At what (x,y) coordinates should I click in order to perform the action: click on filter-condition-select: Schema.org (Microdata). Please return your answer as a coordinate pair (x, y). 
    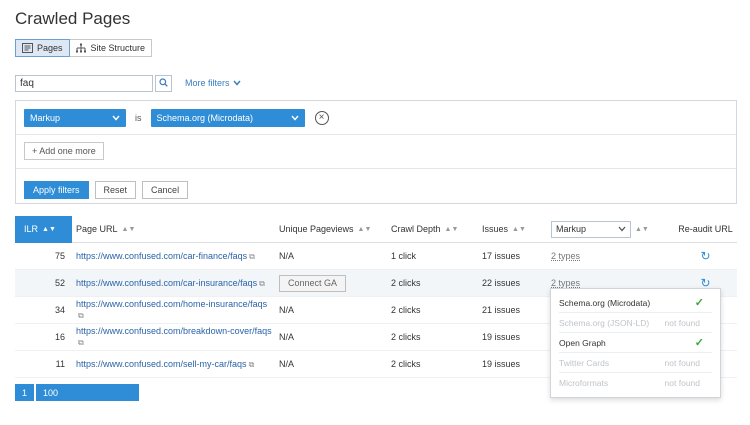
    Looking at the image, I should click on (227, 118).